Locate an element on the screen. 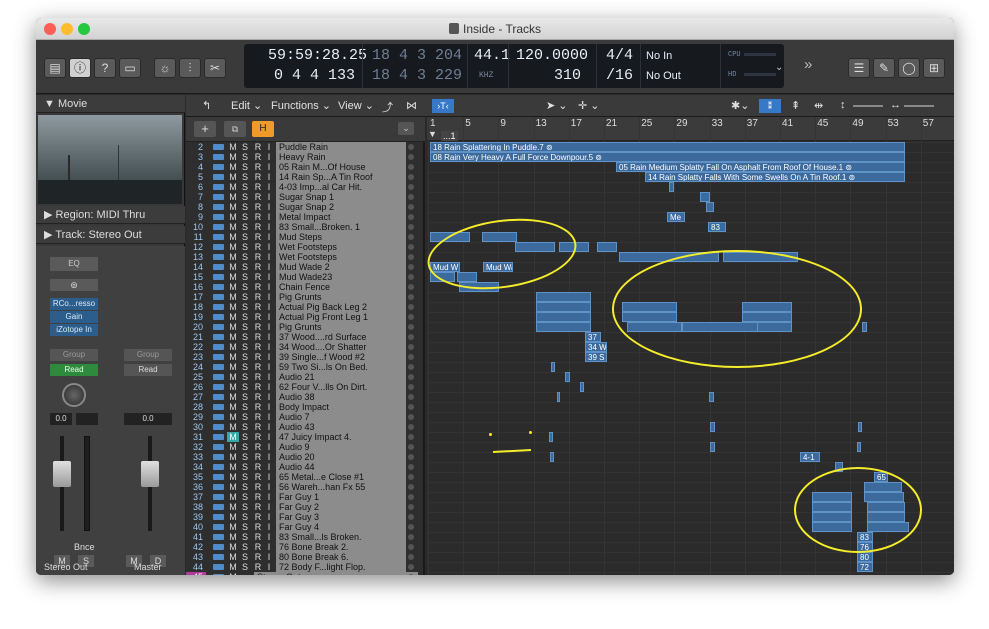  editors-button: ✂ is located at coordinates (215, 68).